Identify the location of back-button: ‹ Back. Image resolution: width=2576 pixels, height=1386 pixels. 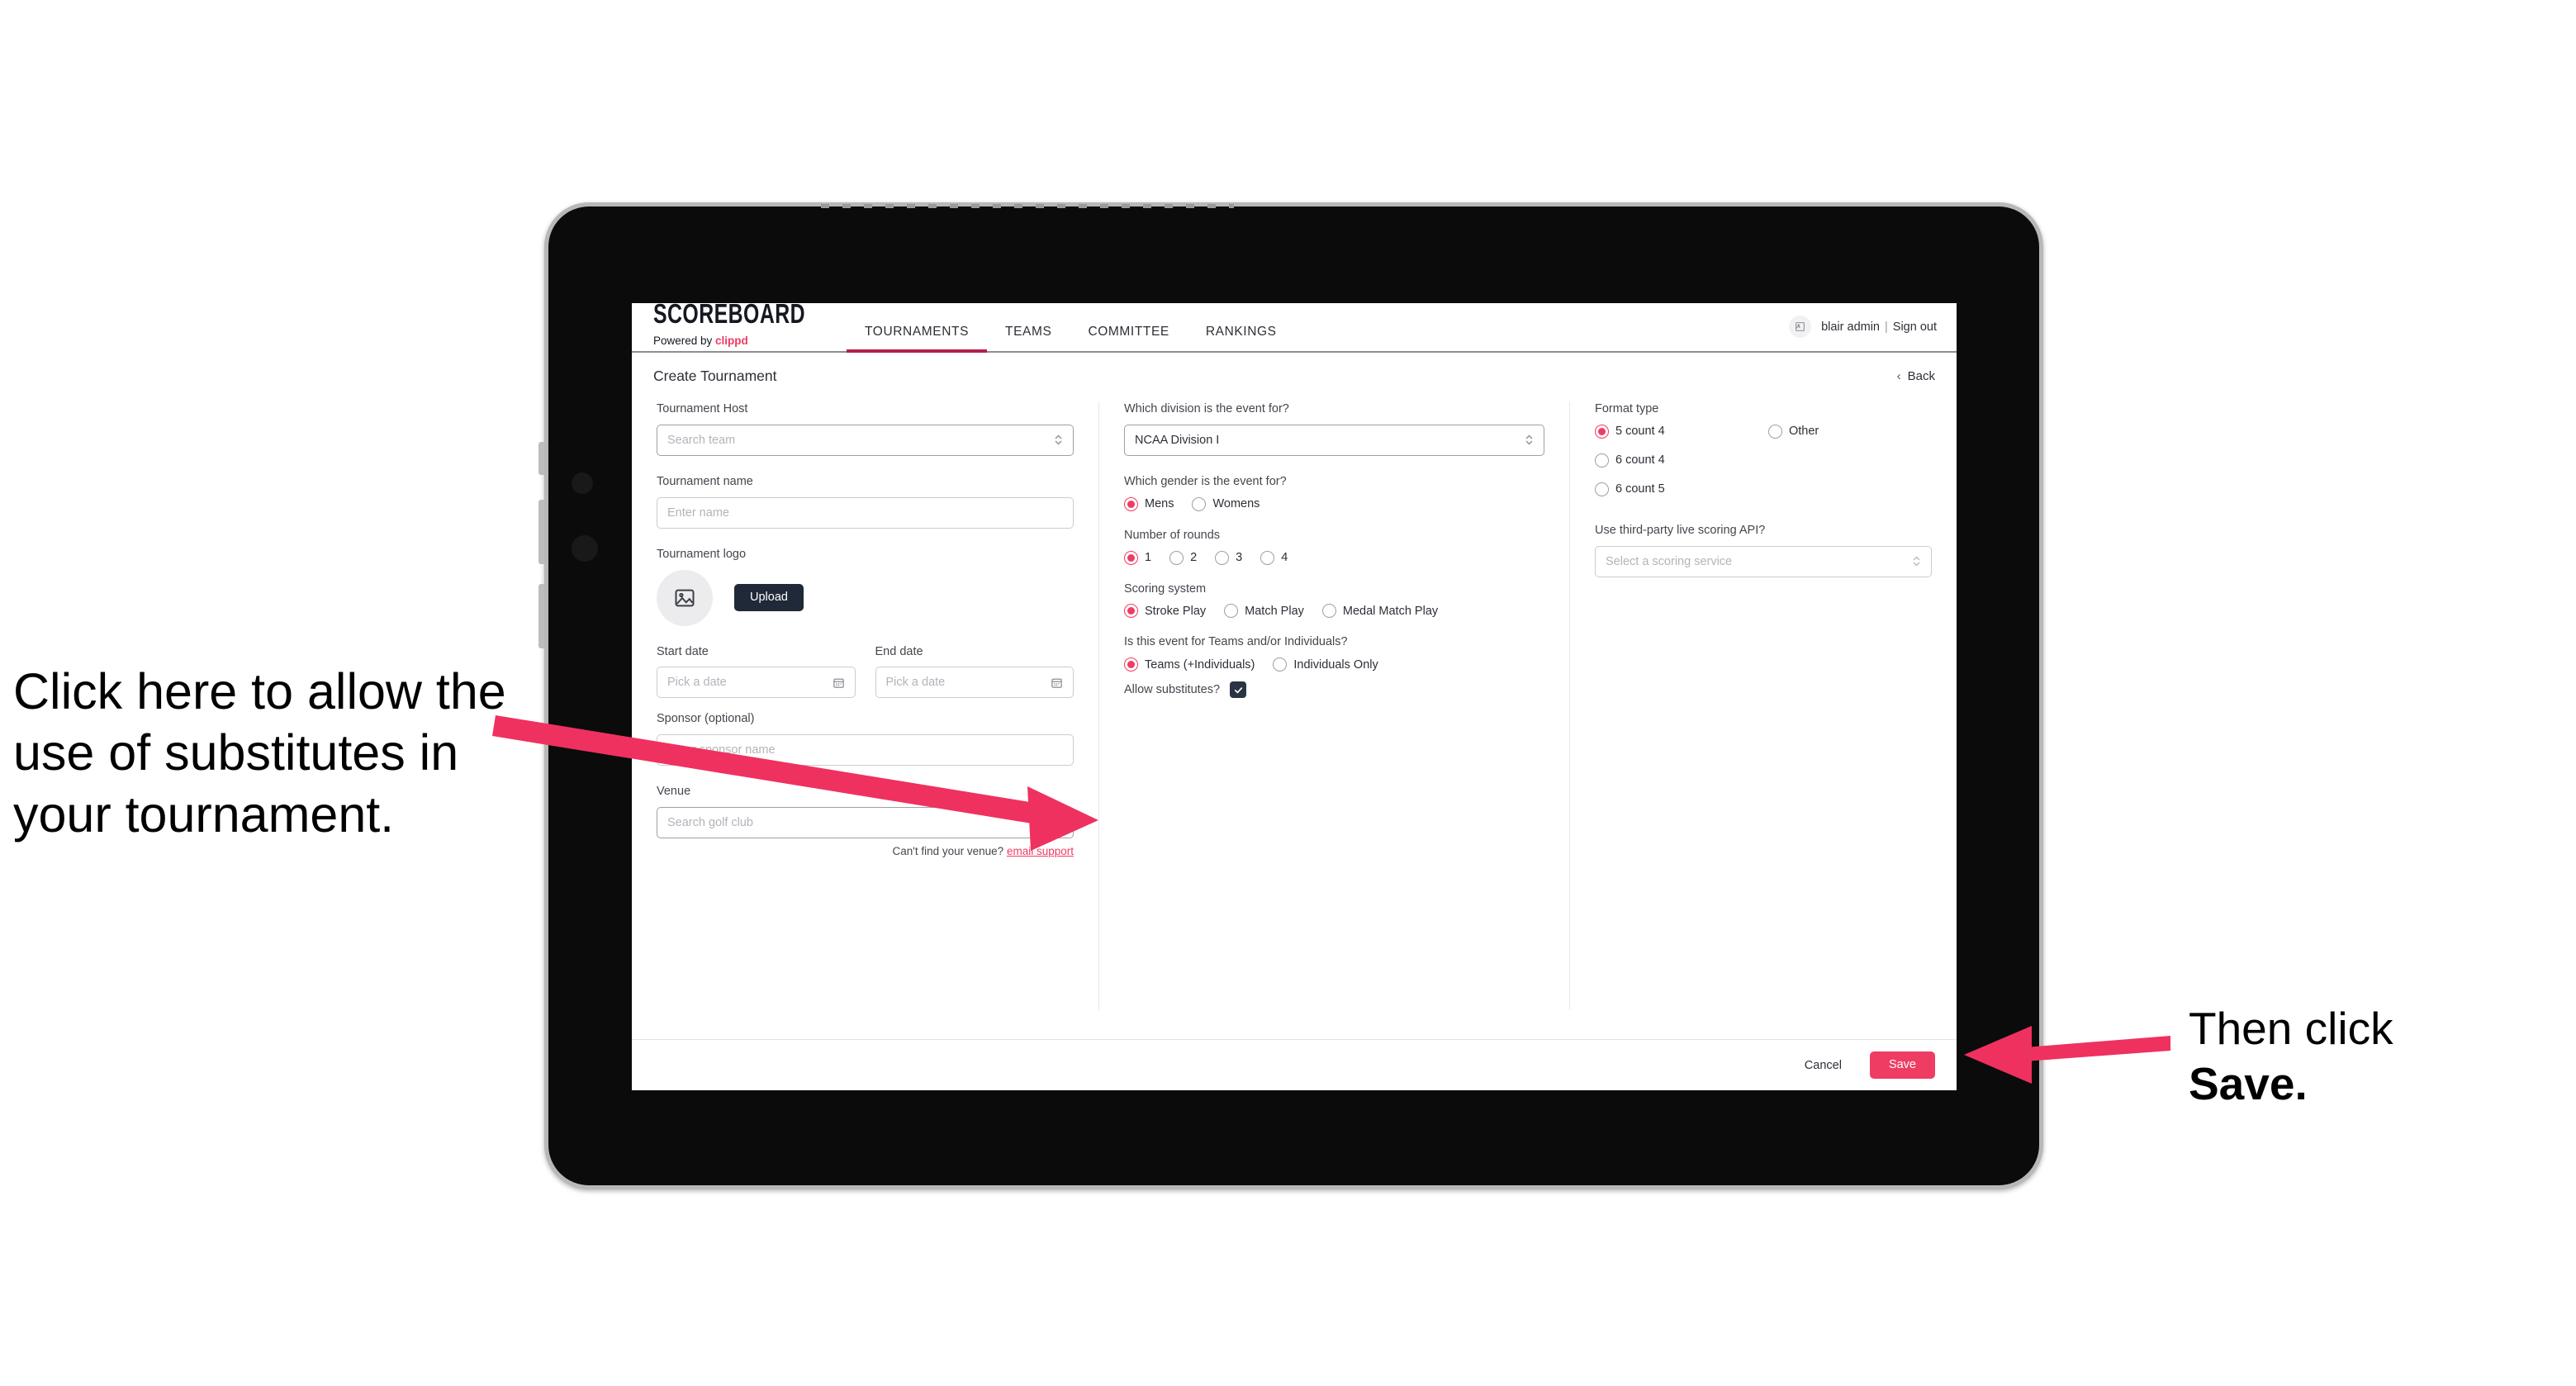
(1916, 376).